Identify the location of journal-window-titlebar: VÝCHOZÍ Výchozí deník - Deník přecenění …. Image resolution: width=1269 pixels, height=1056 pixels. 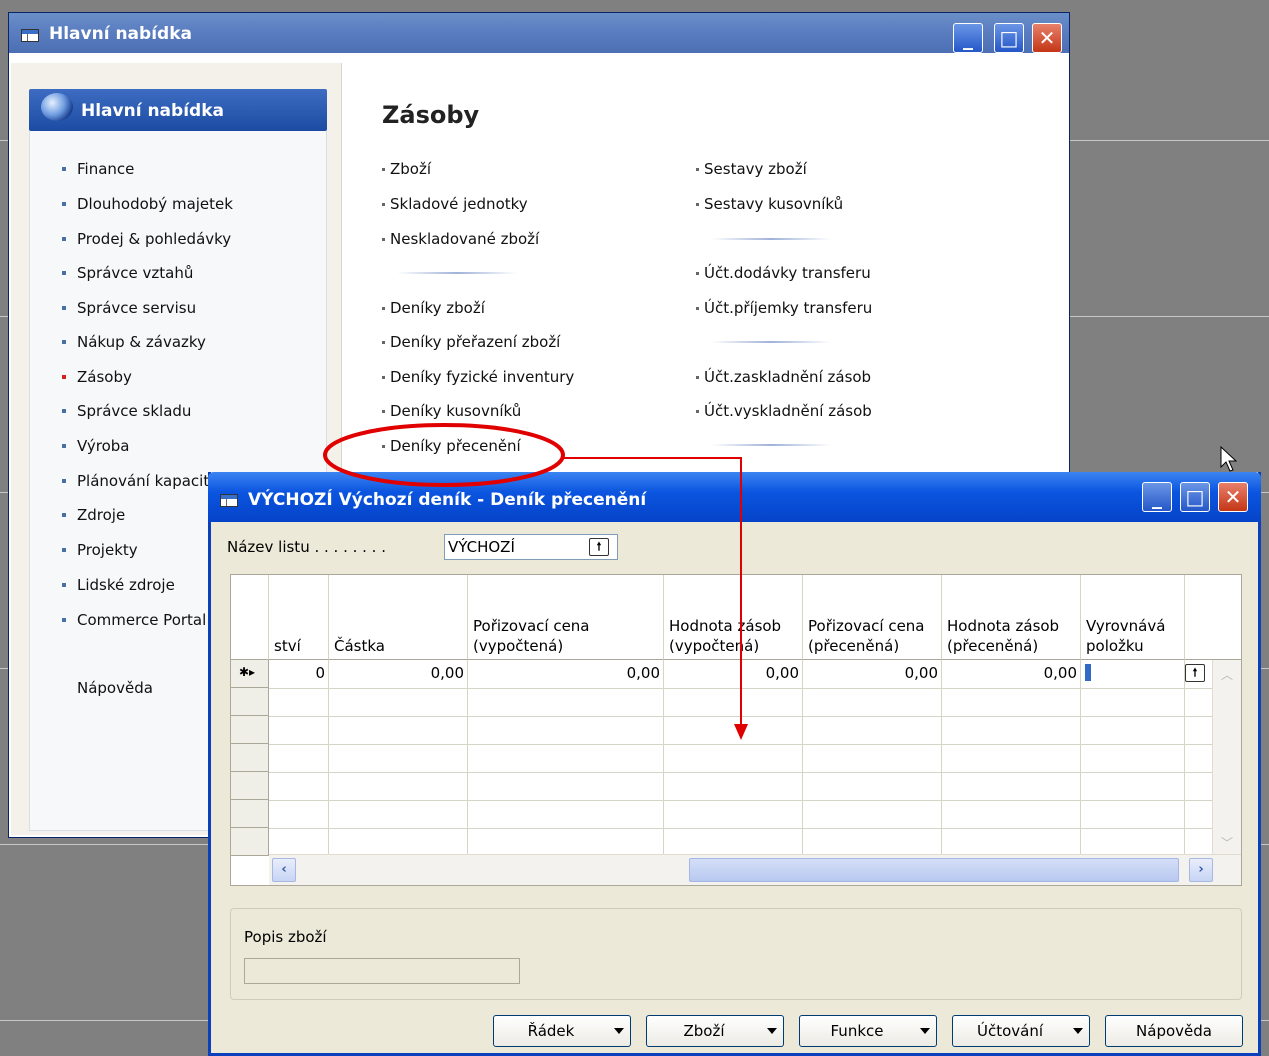
(734, 497).